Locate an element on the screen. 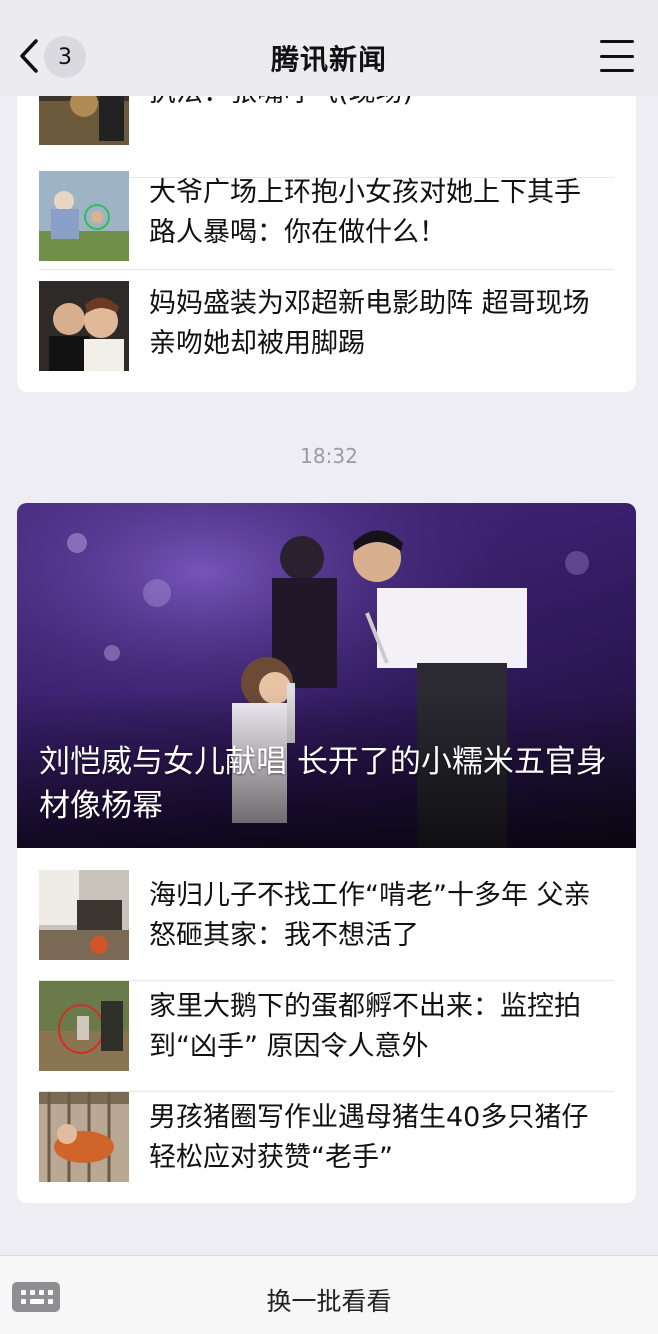 Image resolution: width=658 pixels, height=1334 pixels. news-item: 家里大鹅下的蛋都孵不出来：监控拍到“凶手” 原因令人意外 is located at coordinates (326, 1036).